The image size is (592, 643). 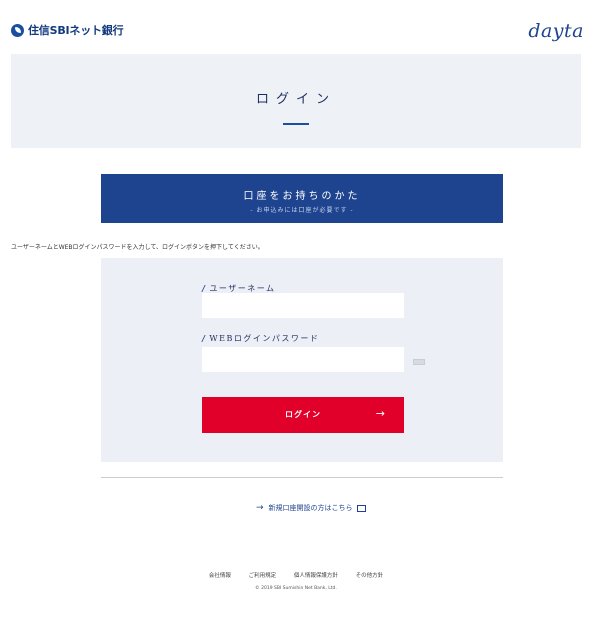 I want to click on footer-links: 会社情報 ご利用規定 個人情報保護方針 その他方針, so click(x=296, y=575).